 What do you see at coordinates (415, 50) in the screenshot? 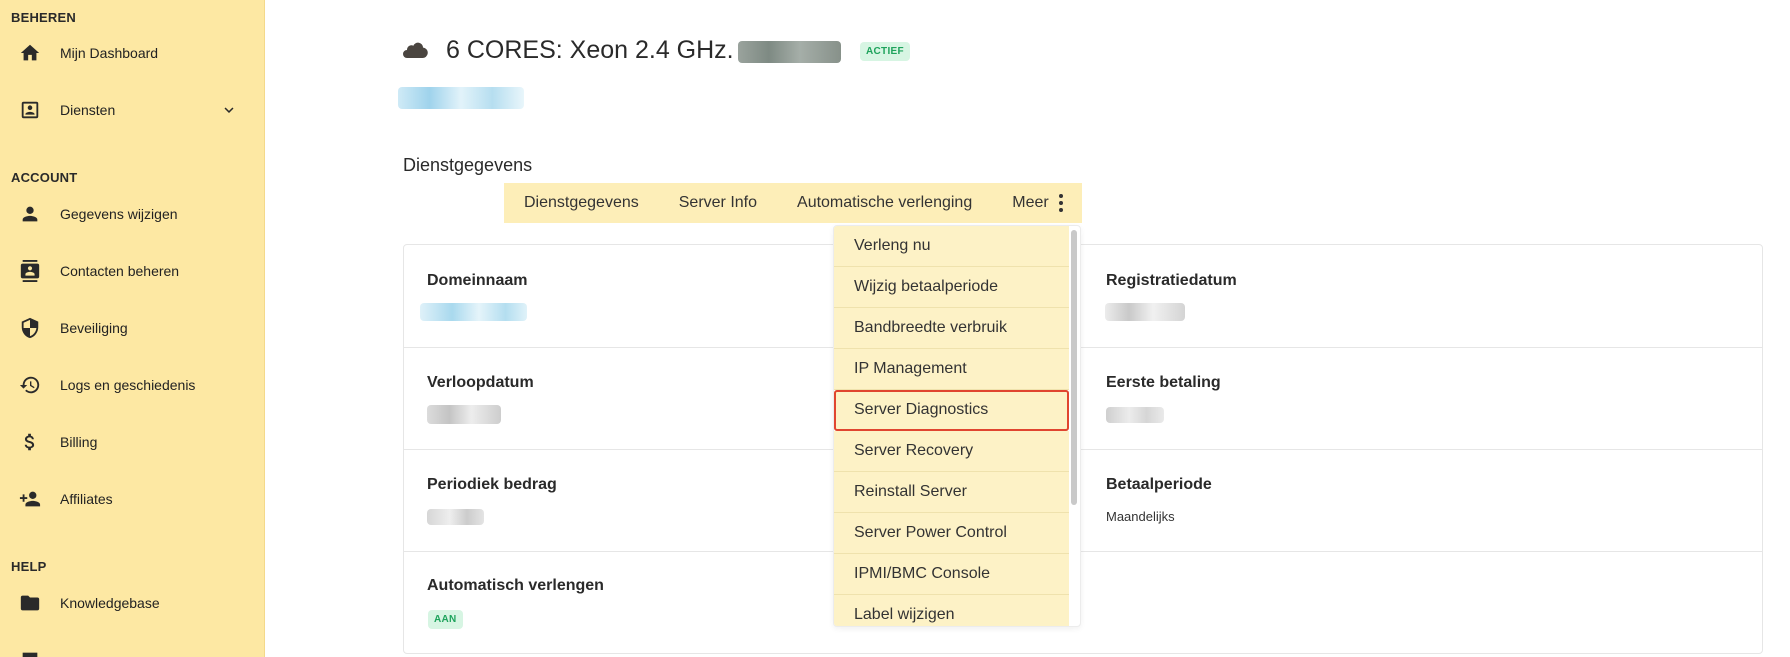
I see `cloud-icon` at bounding box center [415, 50].